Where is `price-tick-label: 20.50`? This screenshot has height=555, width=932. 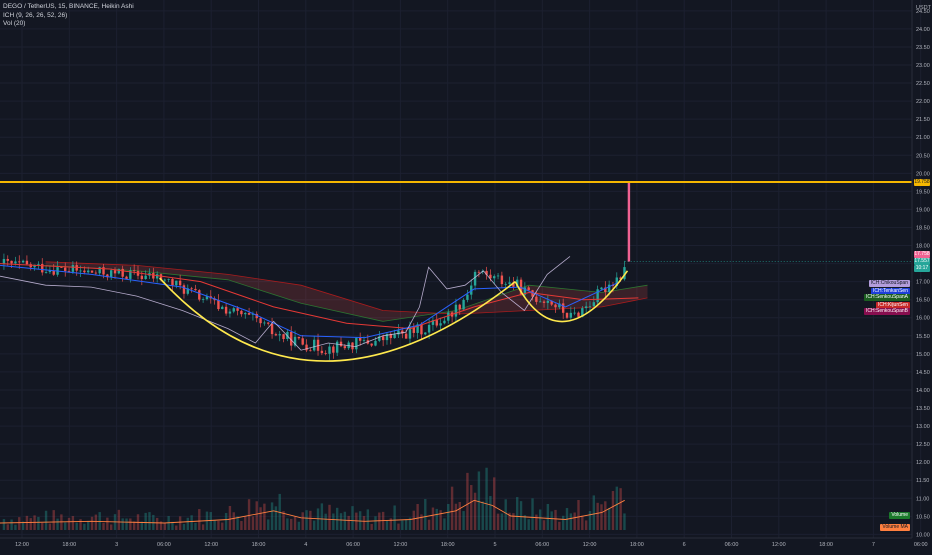
price-tick-label: 20.50 is located at coordinates (923, 156).